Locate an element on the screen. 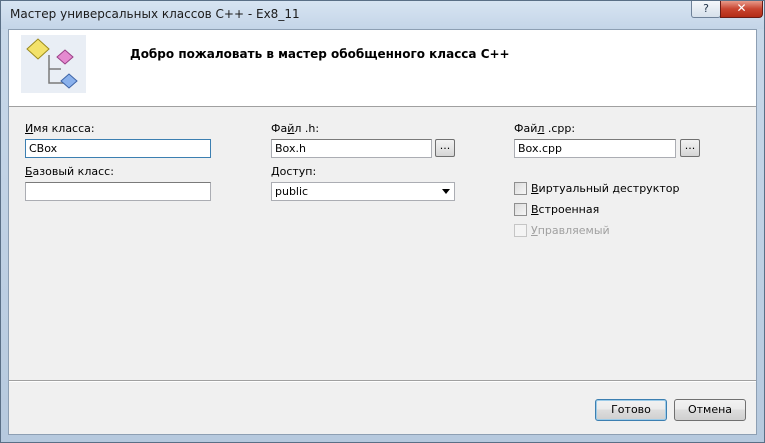 The height and width of the screenshot is (443, 765). cpp-file-label: Файл .cpp: is located at coordinates (545, 128).